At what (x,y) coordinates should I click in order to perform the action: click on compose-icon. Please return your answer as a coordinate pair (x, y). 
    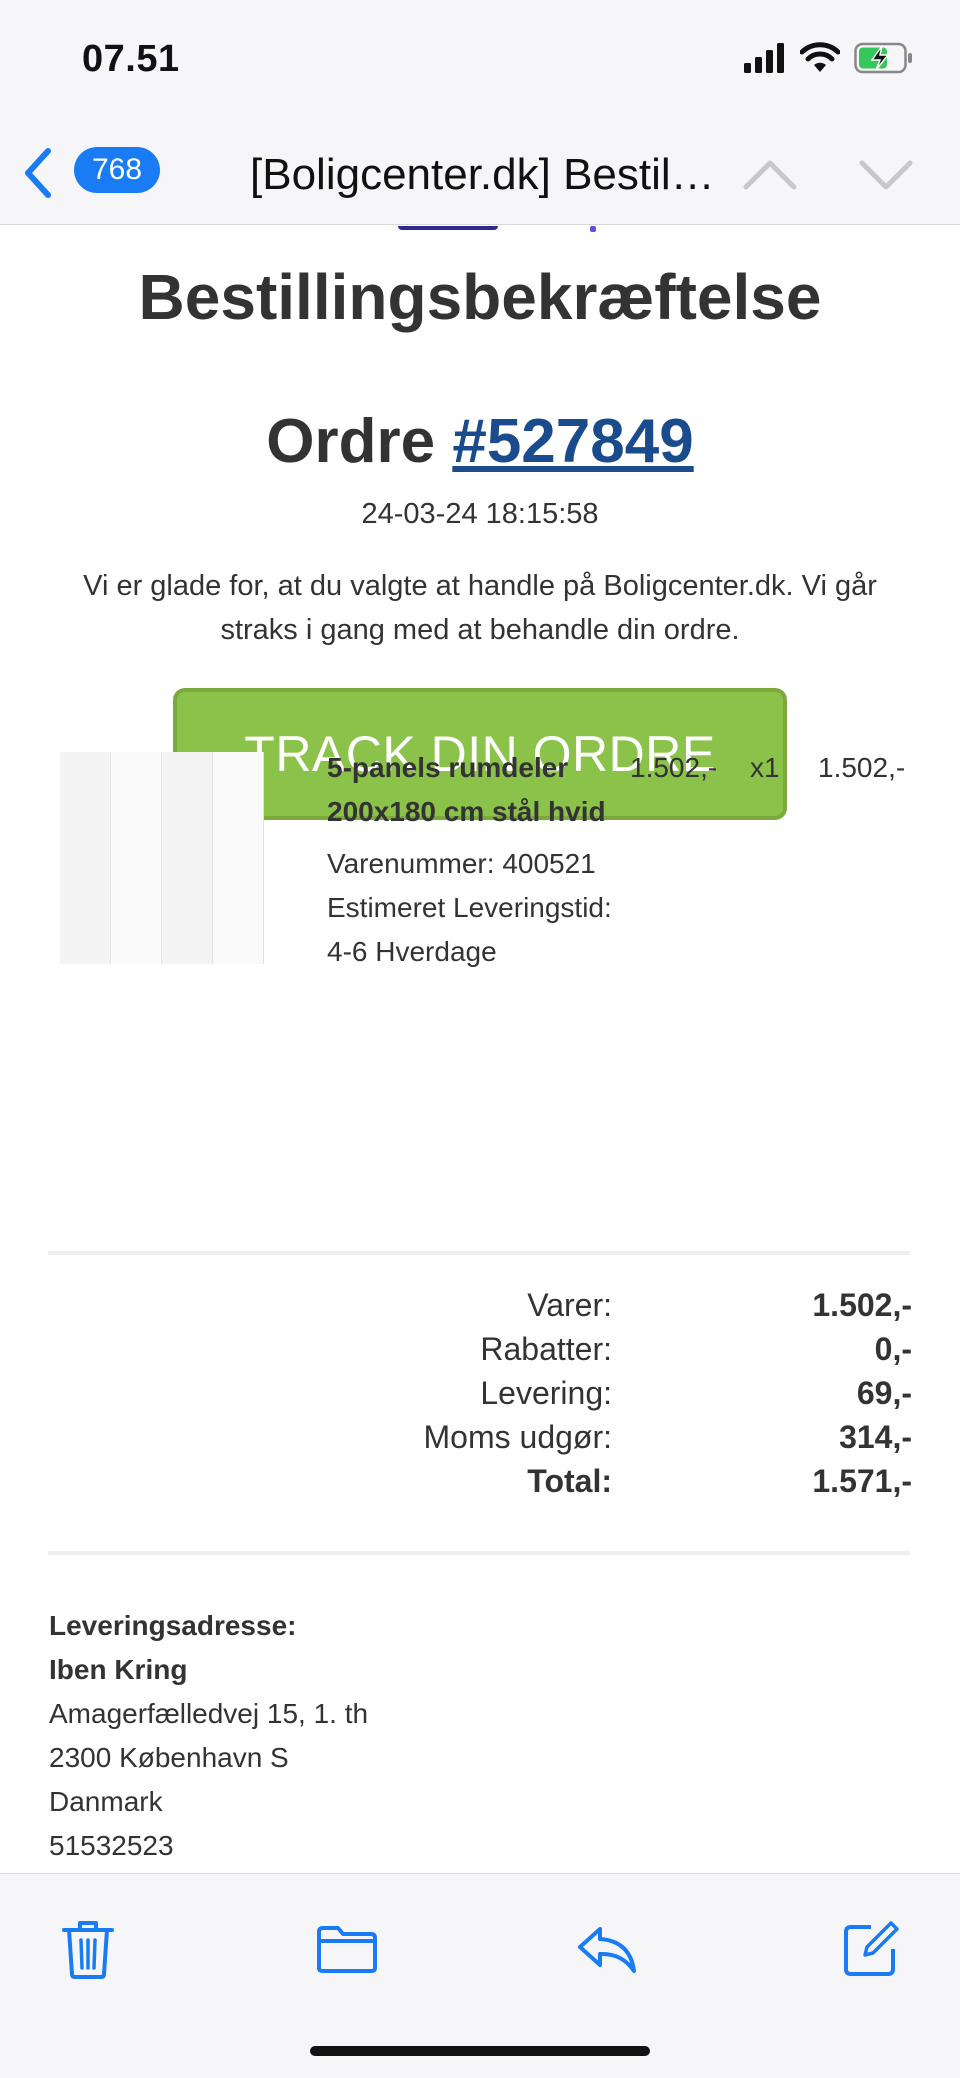
    Looking at the image, I should click on (871, 1948).